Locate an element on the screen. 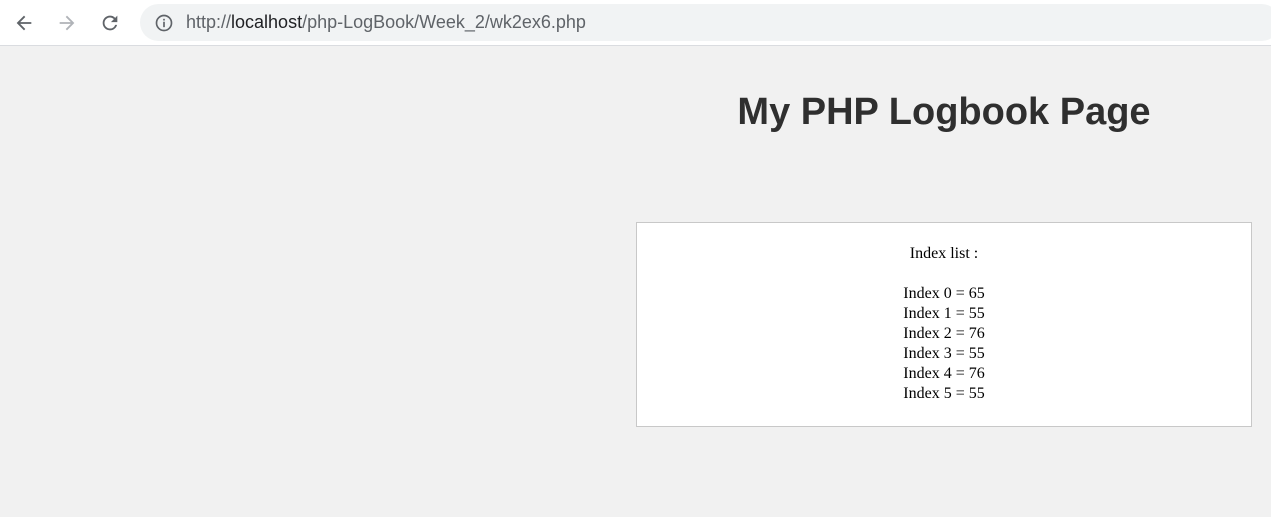 Image resolution: width=1271 pixels, height=517 pixels. forward-button is located at coordinates (67, 23).